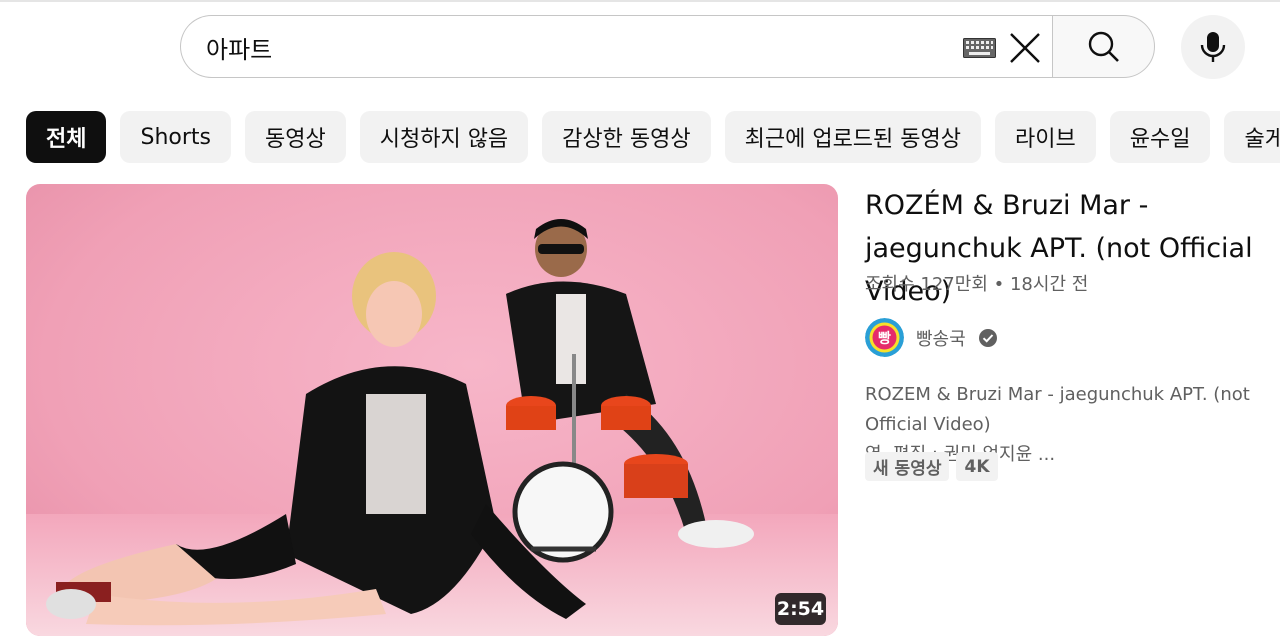  I want to click on close-icon, so click(1025, 48).